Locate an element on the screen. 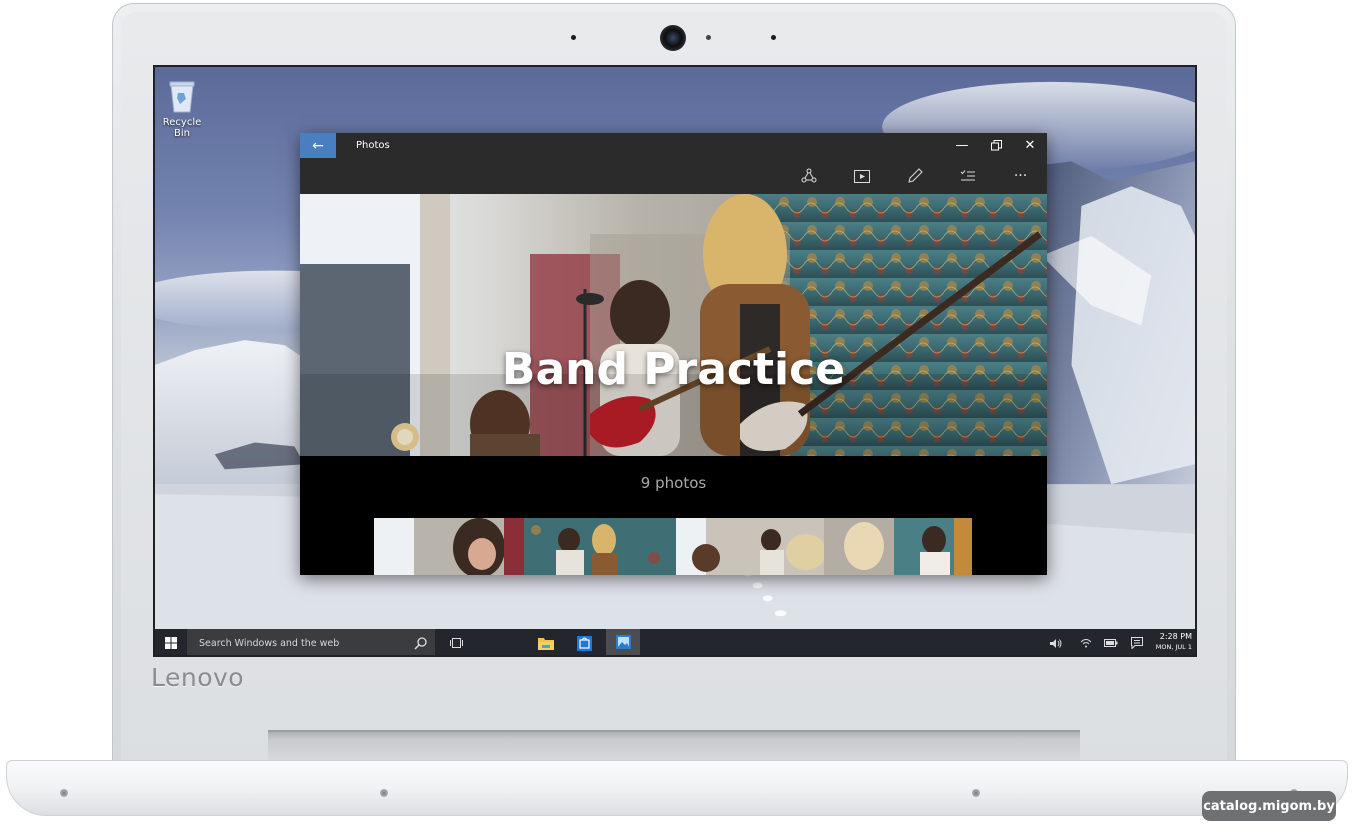  windows-logo-icon is located at coordinates (171, 643).